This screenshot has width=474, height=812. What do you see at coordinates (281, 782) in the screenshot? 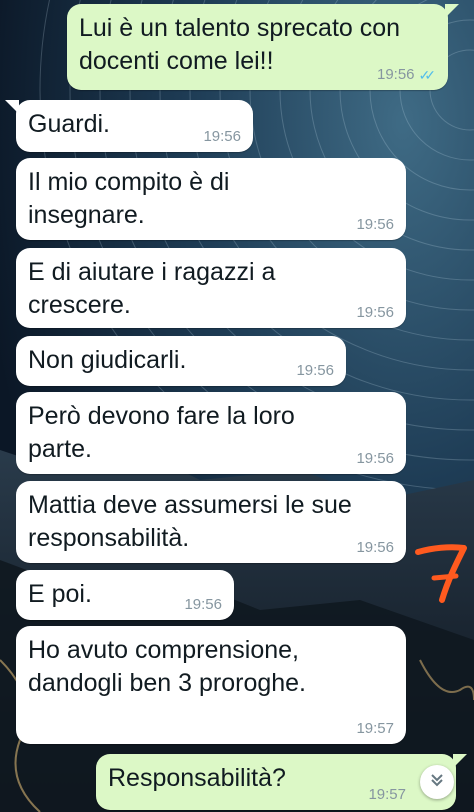
I see `outgoing-message: Responsabilità? 19:57` at bounding box center [281, 782].